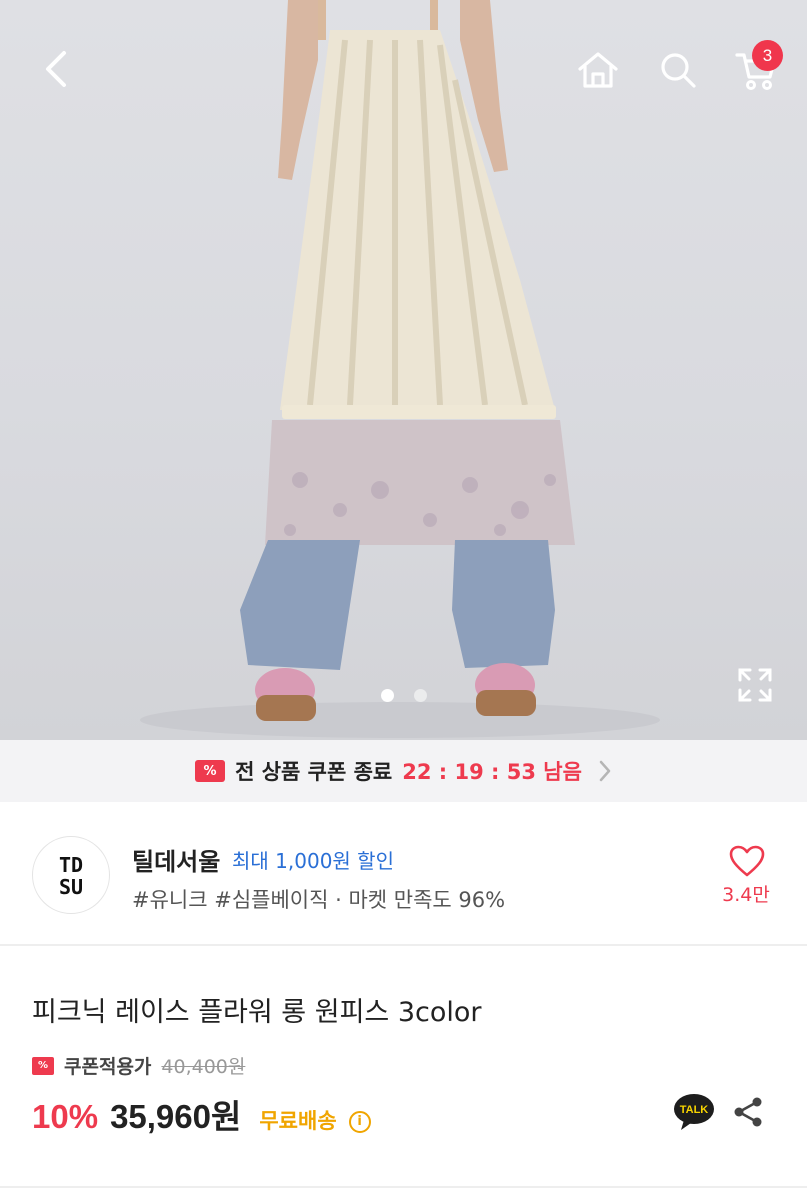 Image resolution: width=807 pixels, height=1200 pixels. Describe the element at coordinates (71, 887) in the screenshot. I see `shop-logo-text-bottom: SU` at that location.